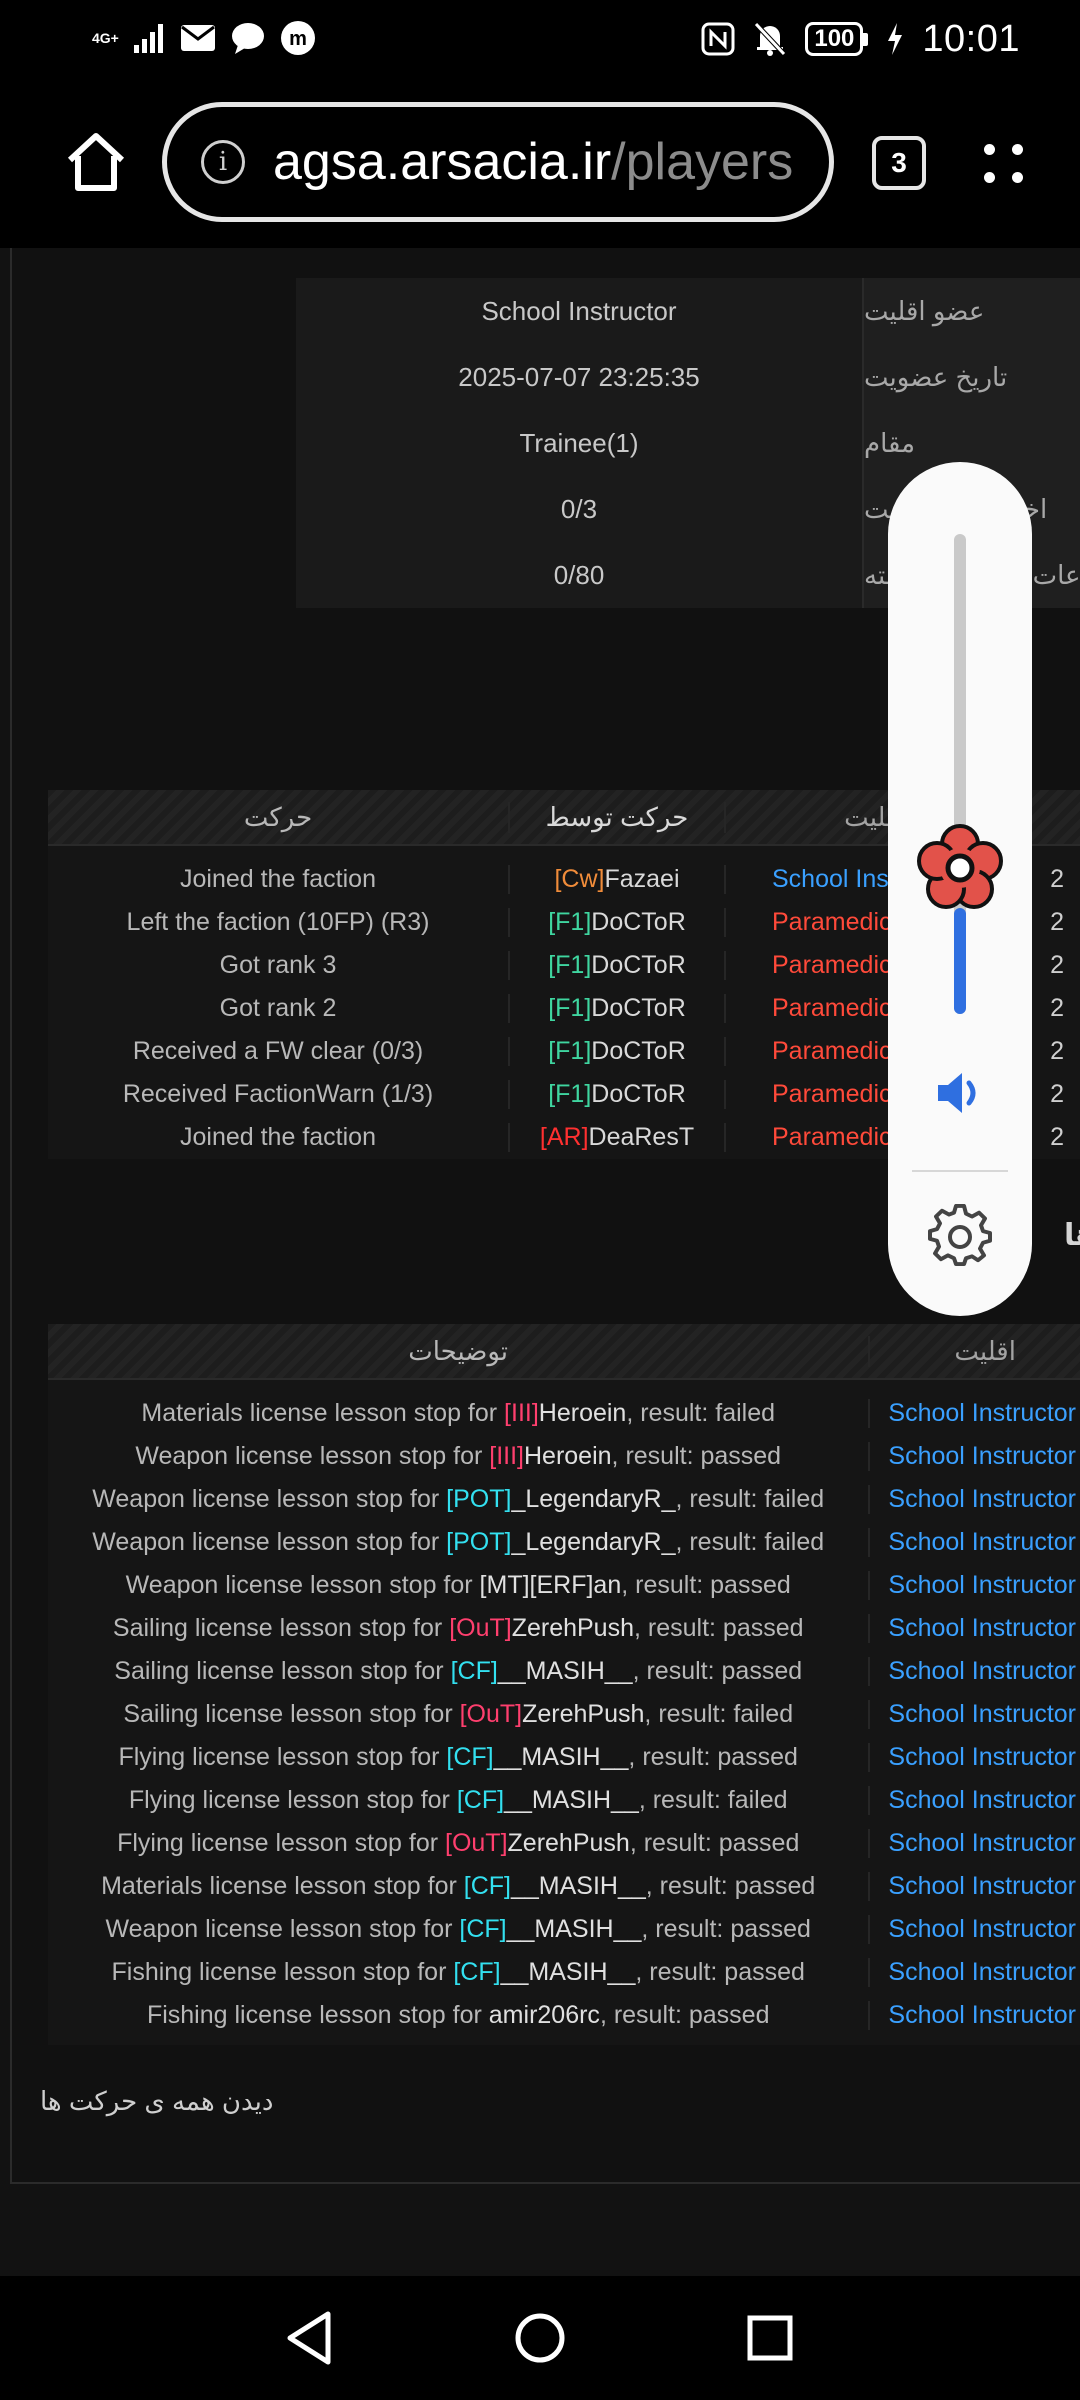  What do you see at coordinates (96, 162) in the screenshot?
I see `home-icon` at bounding box center [96, 162].